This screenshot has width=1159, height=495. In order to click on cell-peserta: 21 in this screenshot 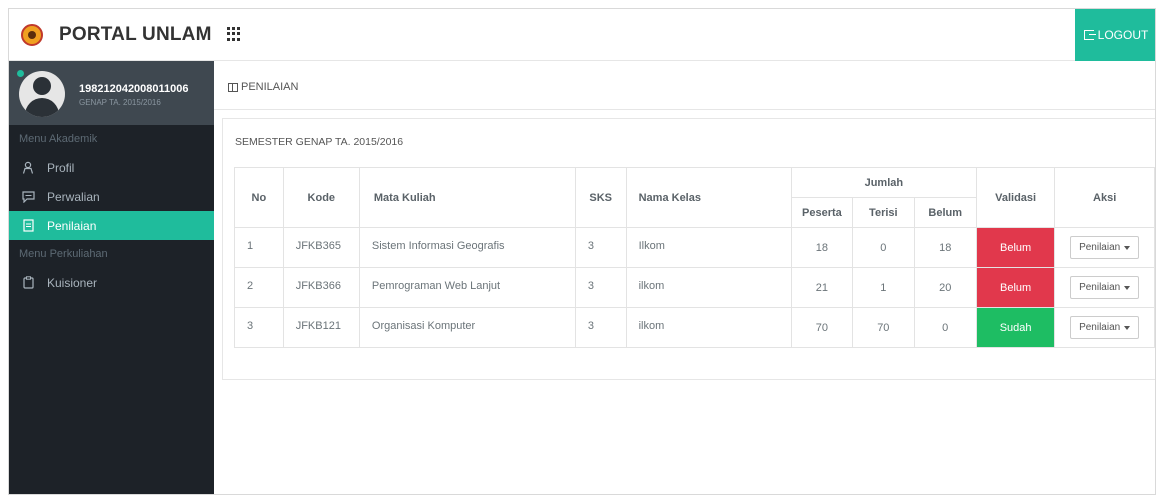, I will do `click(822, 287)`.